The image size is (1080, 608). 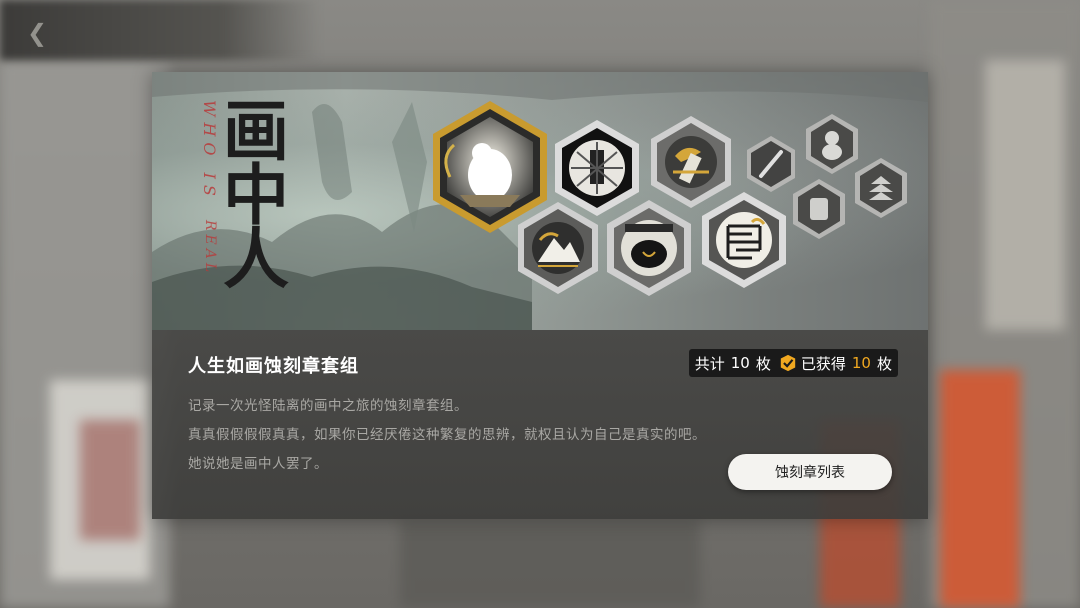 I want to click on obtained-check-icon, so click(x=788, y=363).